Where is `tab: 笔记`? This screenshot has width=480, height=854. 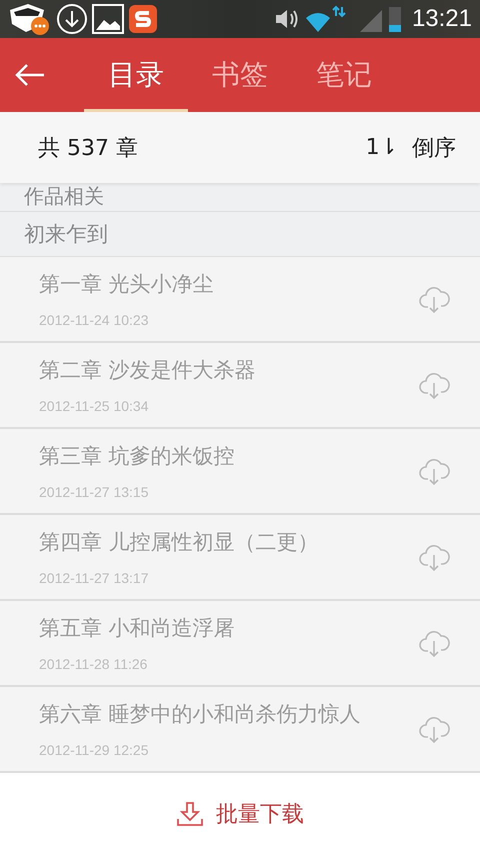
tab: 笔记 is located at coordinates (344, 75).